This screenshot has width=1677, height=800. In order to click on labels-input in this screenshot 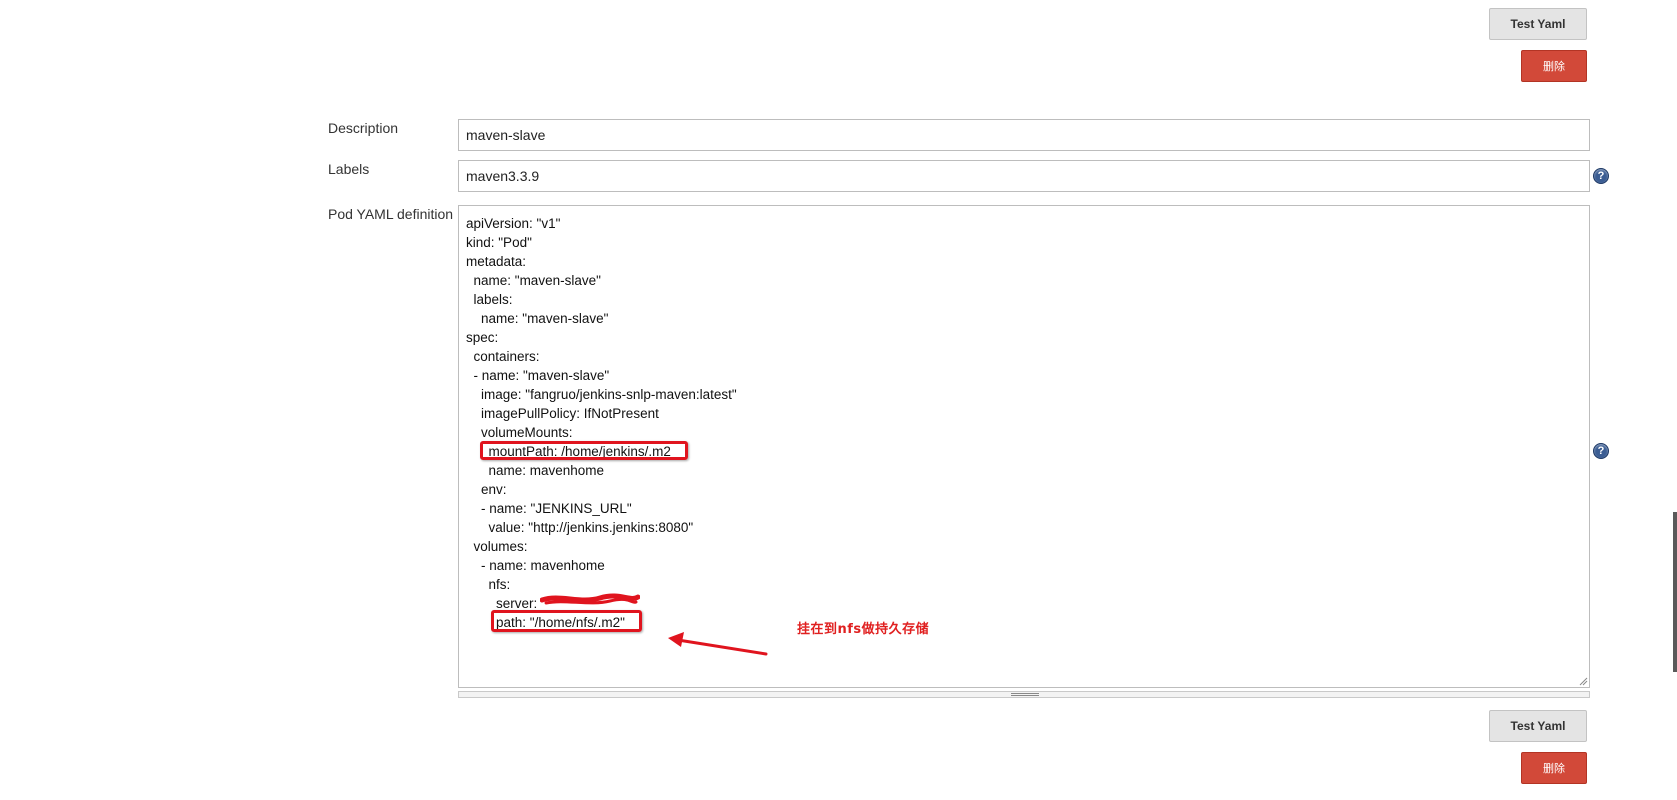, I will do `click(1024, 176)`.